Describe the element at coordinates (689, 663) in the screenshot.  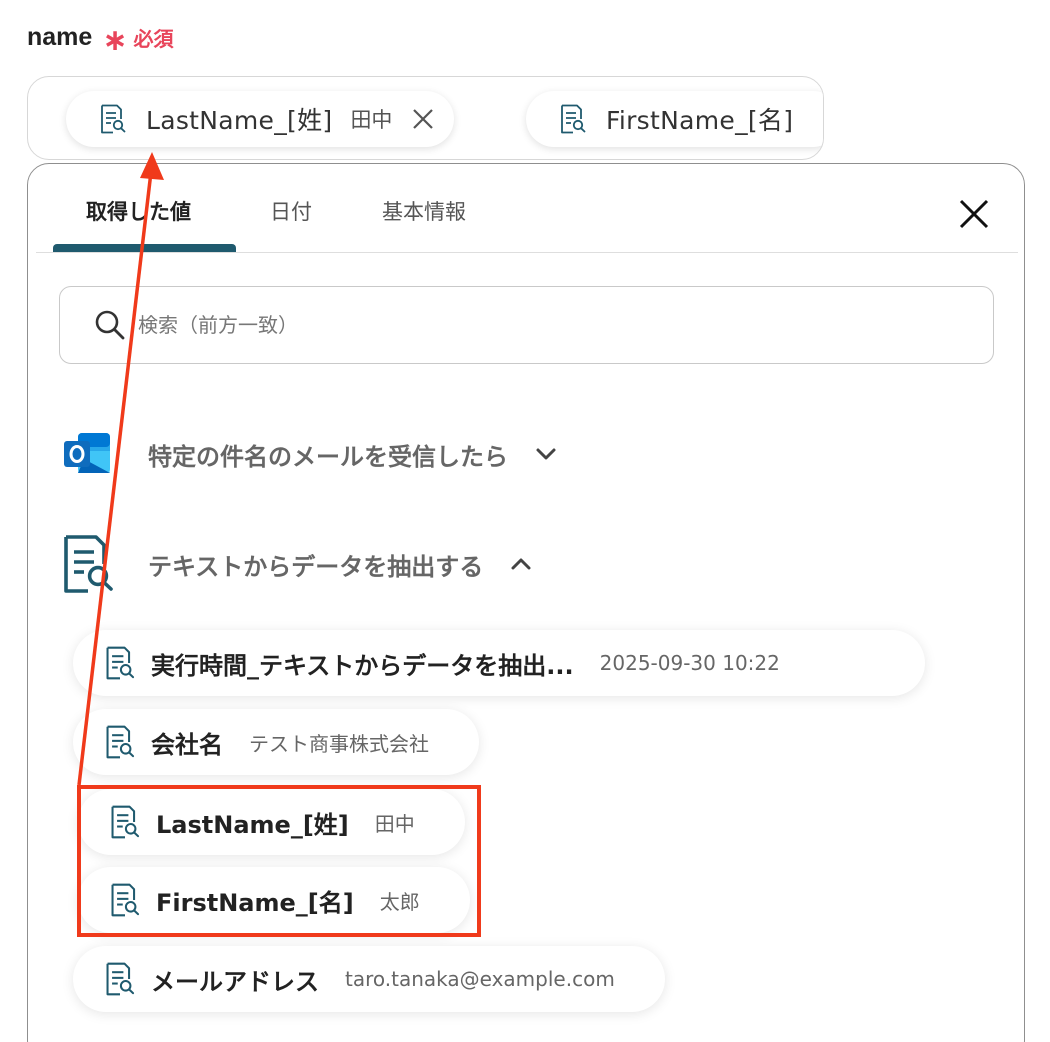
I see `item-value: 2025-09-30 10:22` at that location.